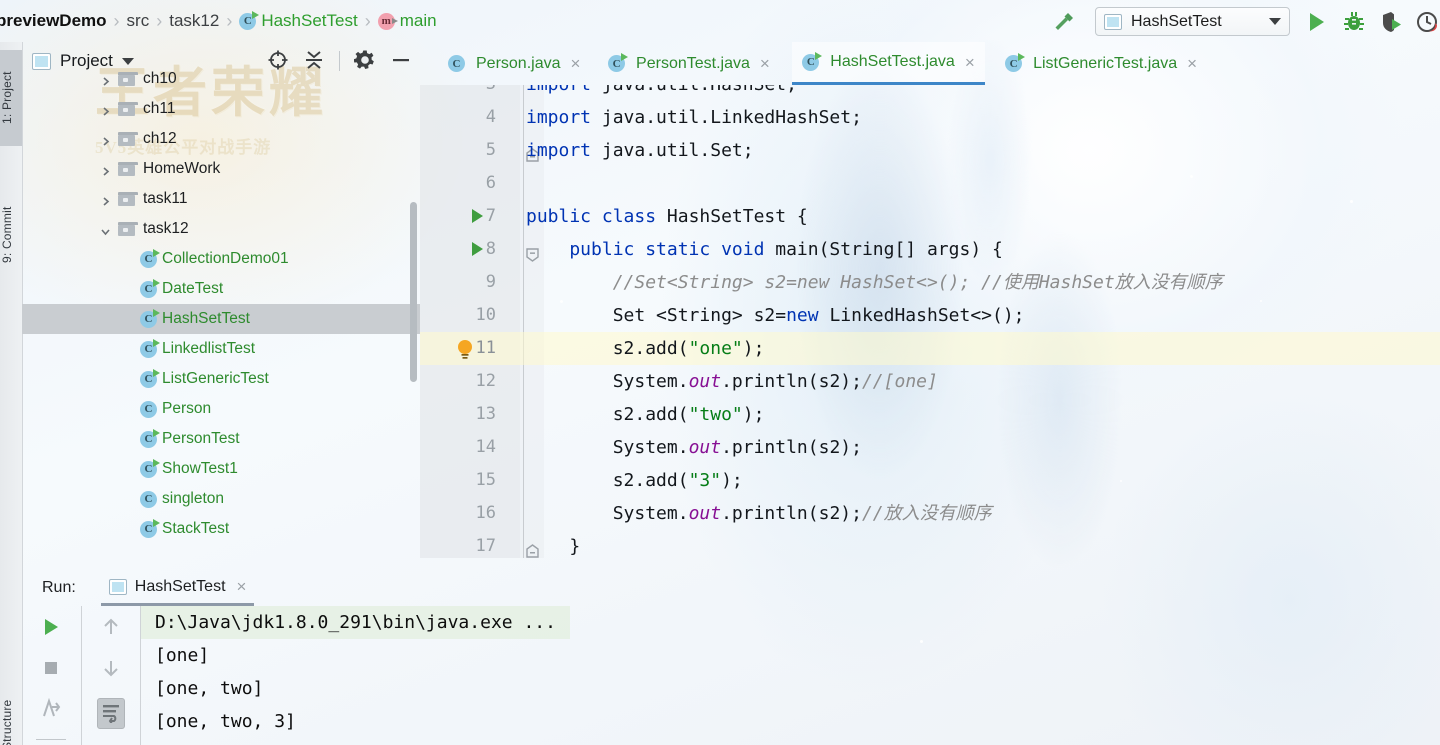 This screenshot has width=1440, height=745. What do you see at coordinates (667, 216) in the screenshot?
I see `code-line-text: public class HashSetTest {` at bounding box center [667, 216].